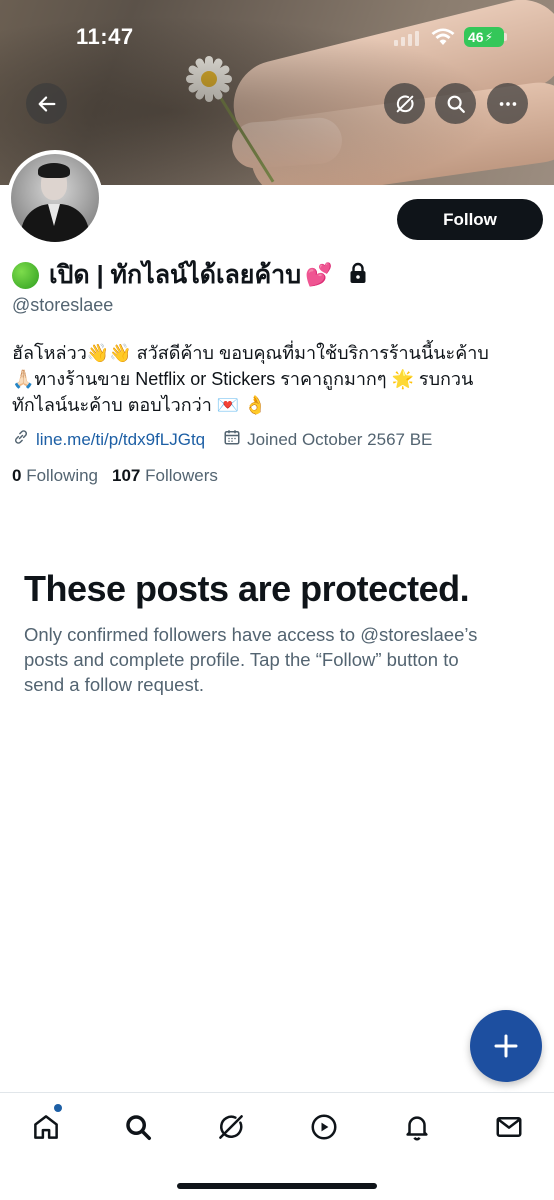 This screenshot has height=1200, width=554. What do you see at coordinates (476, 37) in the screenshot?
I see `battery-level: 46` at bounding box center [476, 37].